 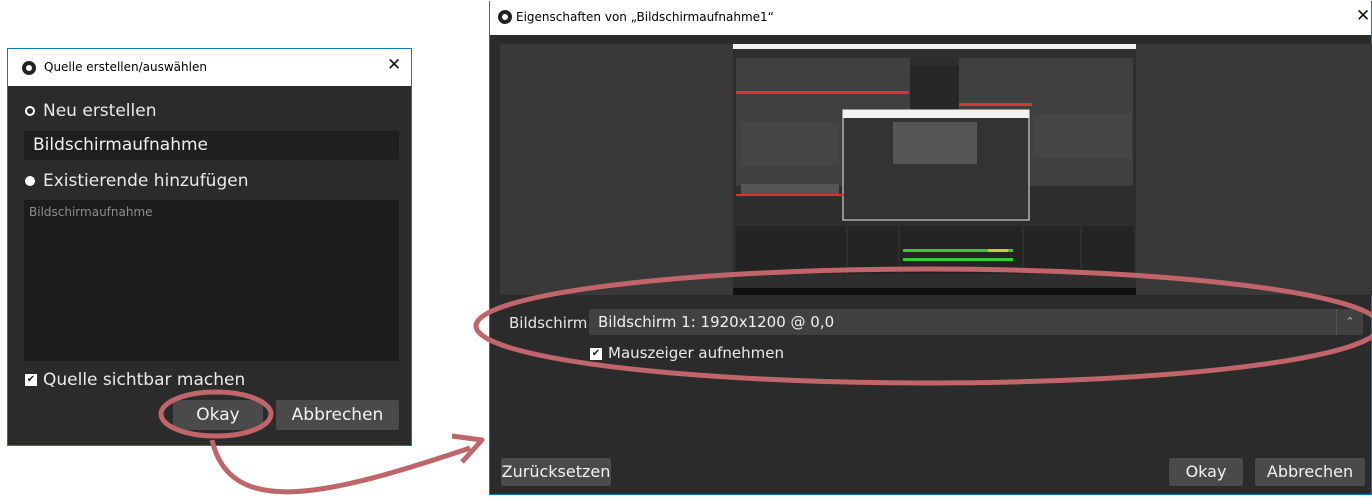 I want to click on title-bar: Quelle erstellen/auswählen ✕, so click(x=209, y=67).